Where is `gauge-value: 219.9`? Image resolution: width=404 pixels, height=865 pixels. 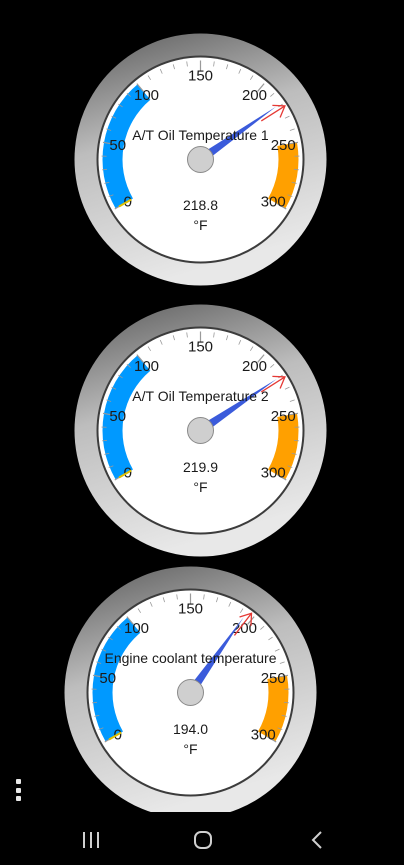 gauge-value: 219.9 is located at coordinates (200, 467).